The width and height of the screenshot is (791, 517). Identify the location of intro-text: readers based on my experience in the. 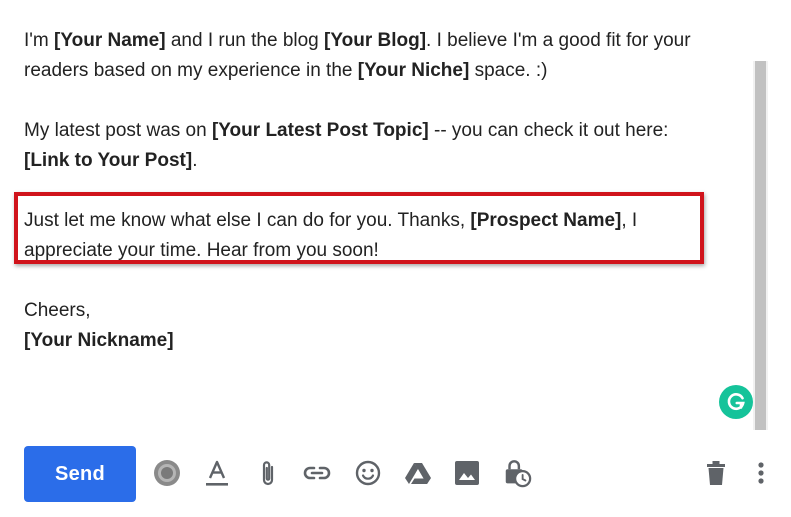
(191, 70).